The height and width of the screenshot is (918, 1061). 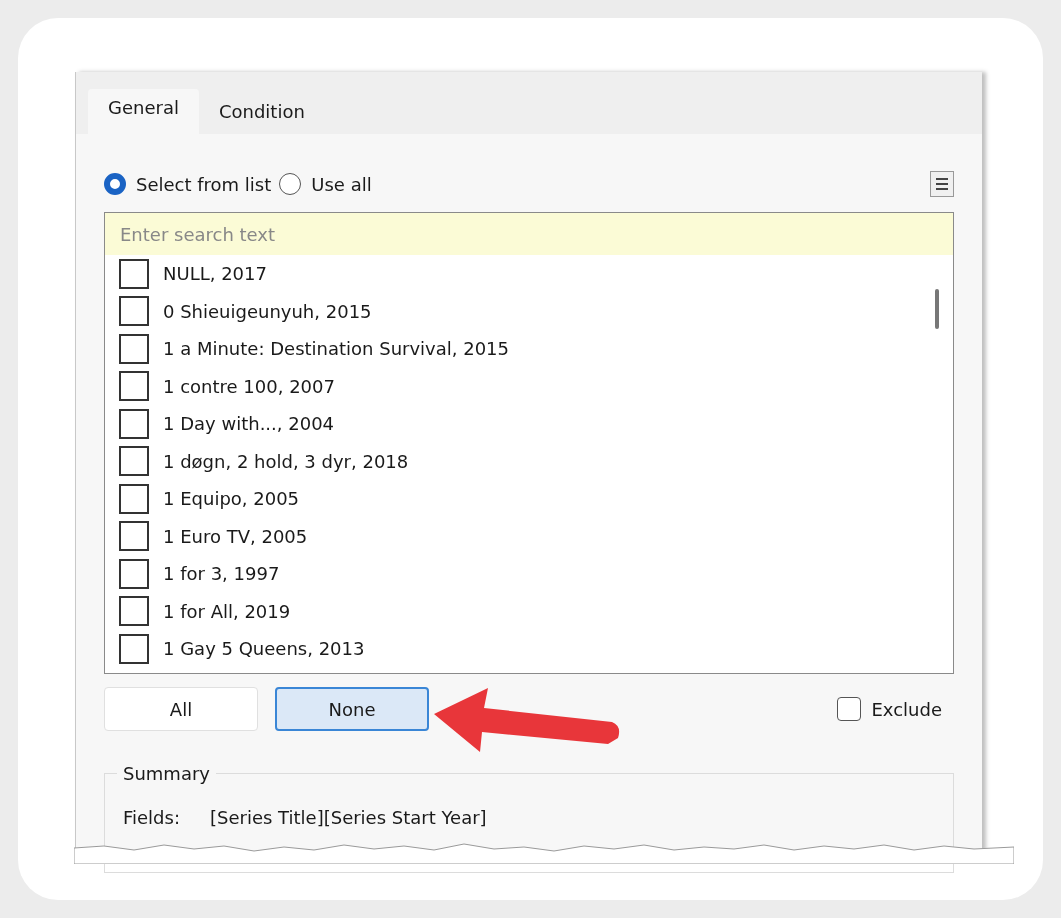 What do you see at coordinates (942, 184) in the screenshot?
I see `menu-icon` at bounding box center [942, 184].